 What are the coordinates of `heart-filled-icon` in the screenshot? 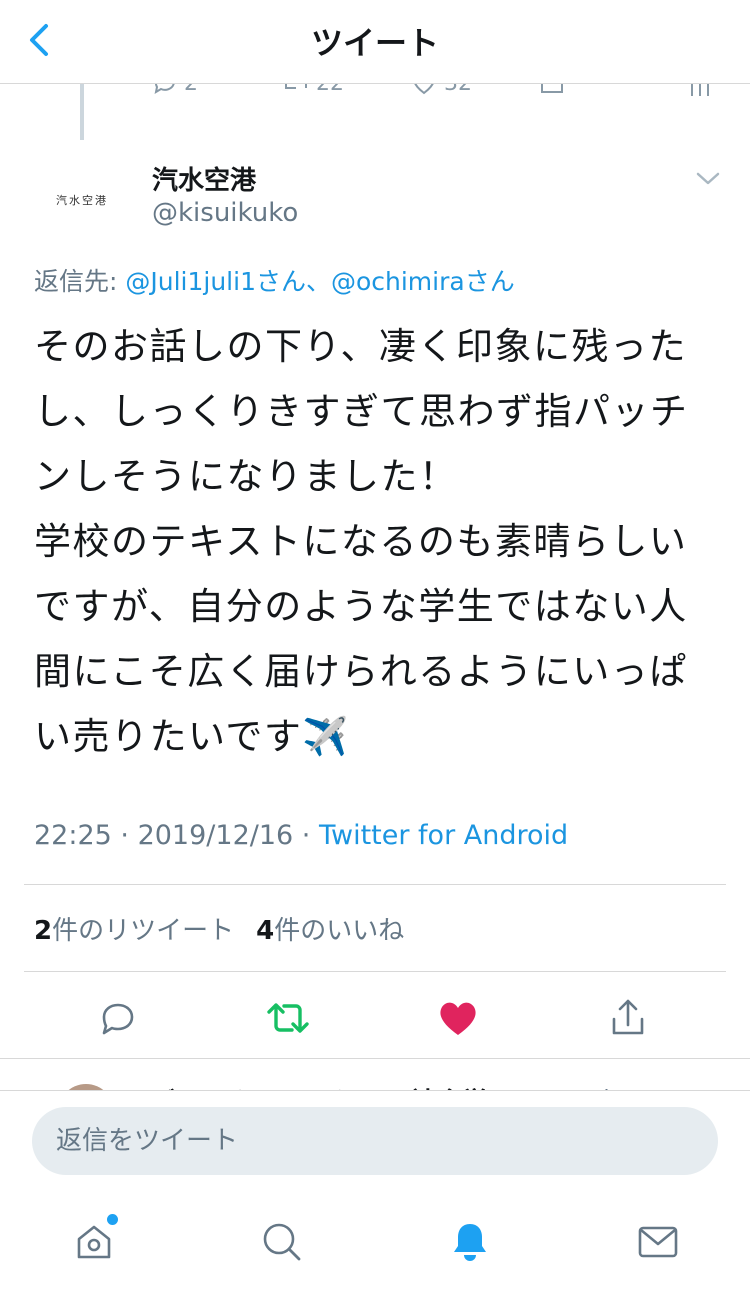 It's located at (458, 1018).